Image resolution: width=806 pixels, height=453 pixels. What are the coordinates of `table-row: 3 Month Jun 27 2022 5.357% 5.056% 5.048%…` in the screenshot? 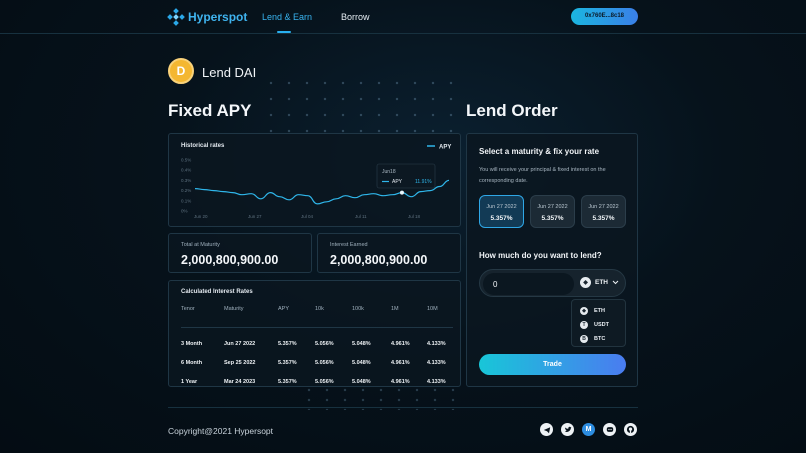 It's located at (317, 340).